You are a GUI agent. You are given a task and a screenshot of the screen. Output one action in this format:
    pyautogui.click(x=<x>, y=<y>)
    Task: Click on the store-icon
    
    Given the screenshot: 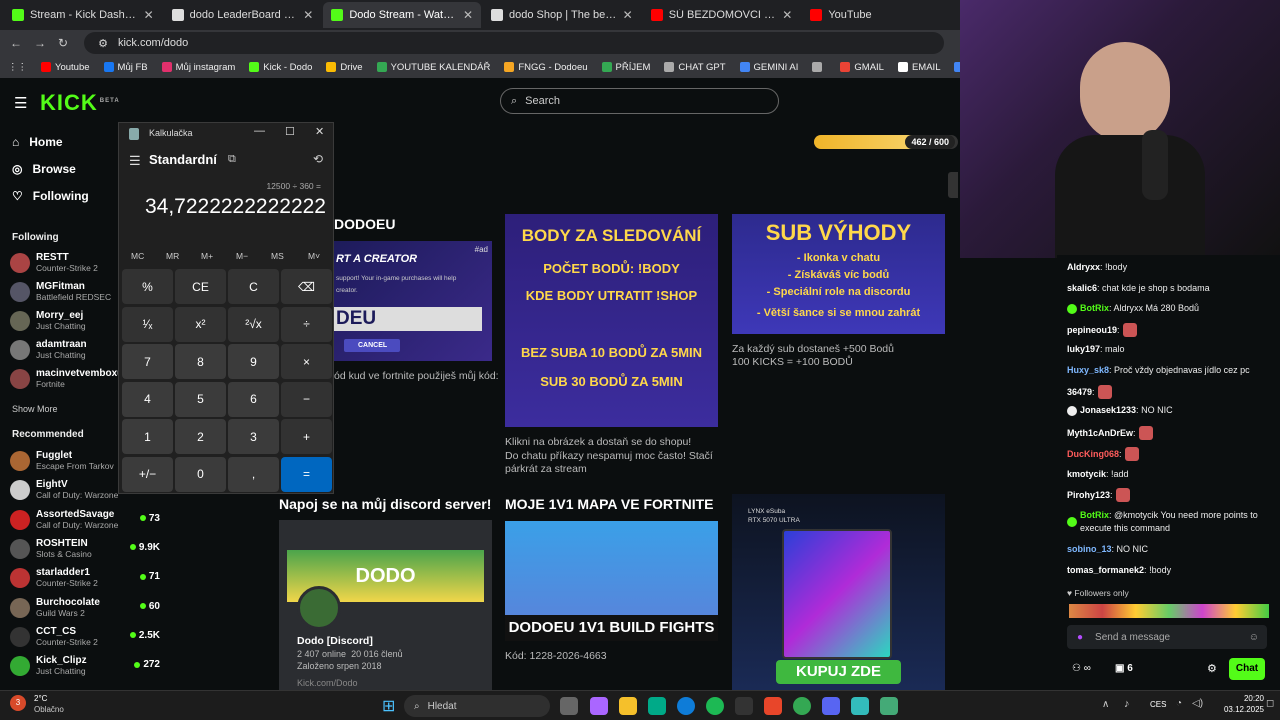 What is the action you would take?
    pyautogui.click(x=657, y=706)
    